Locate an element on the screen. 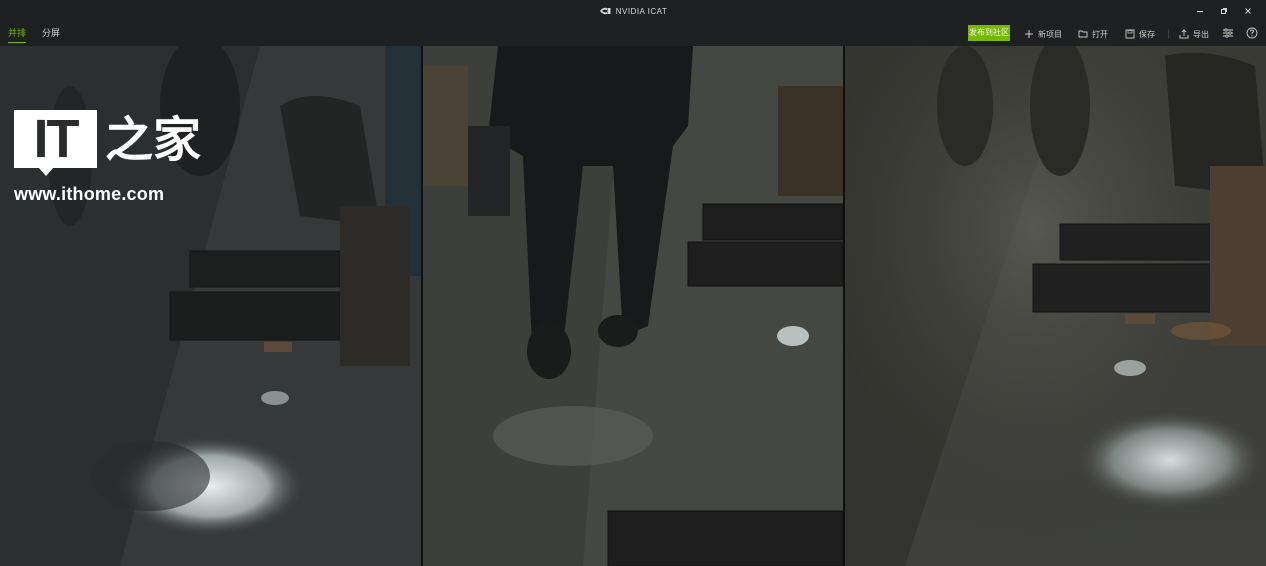  folder-icon is located at coordinates (1083, 34).